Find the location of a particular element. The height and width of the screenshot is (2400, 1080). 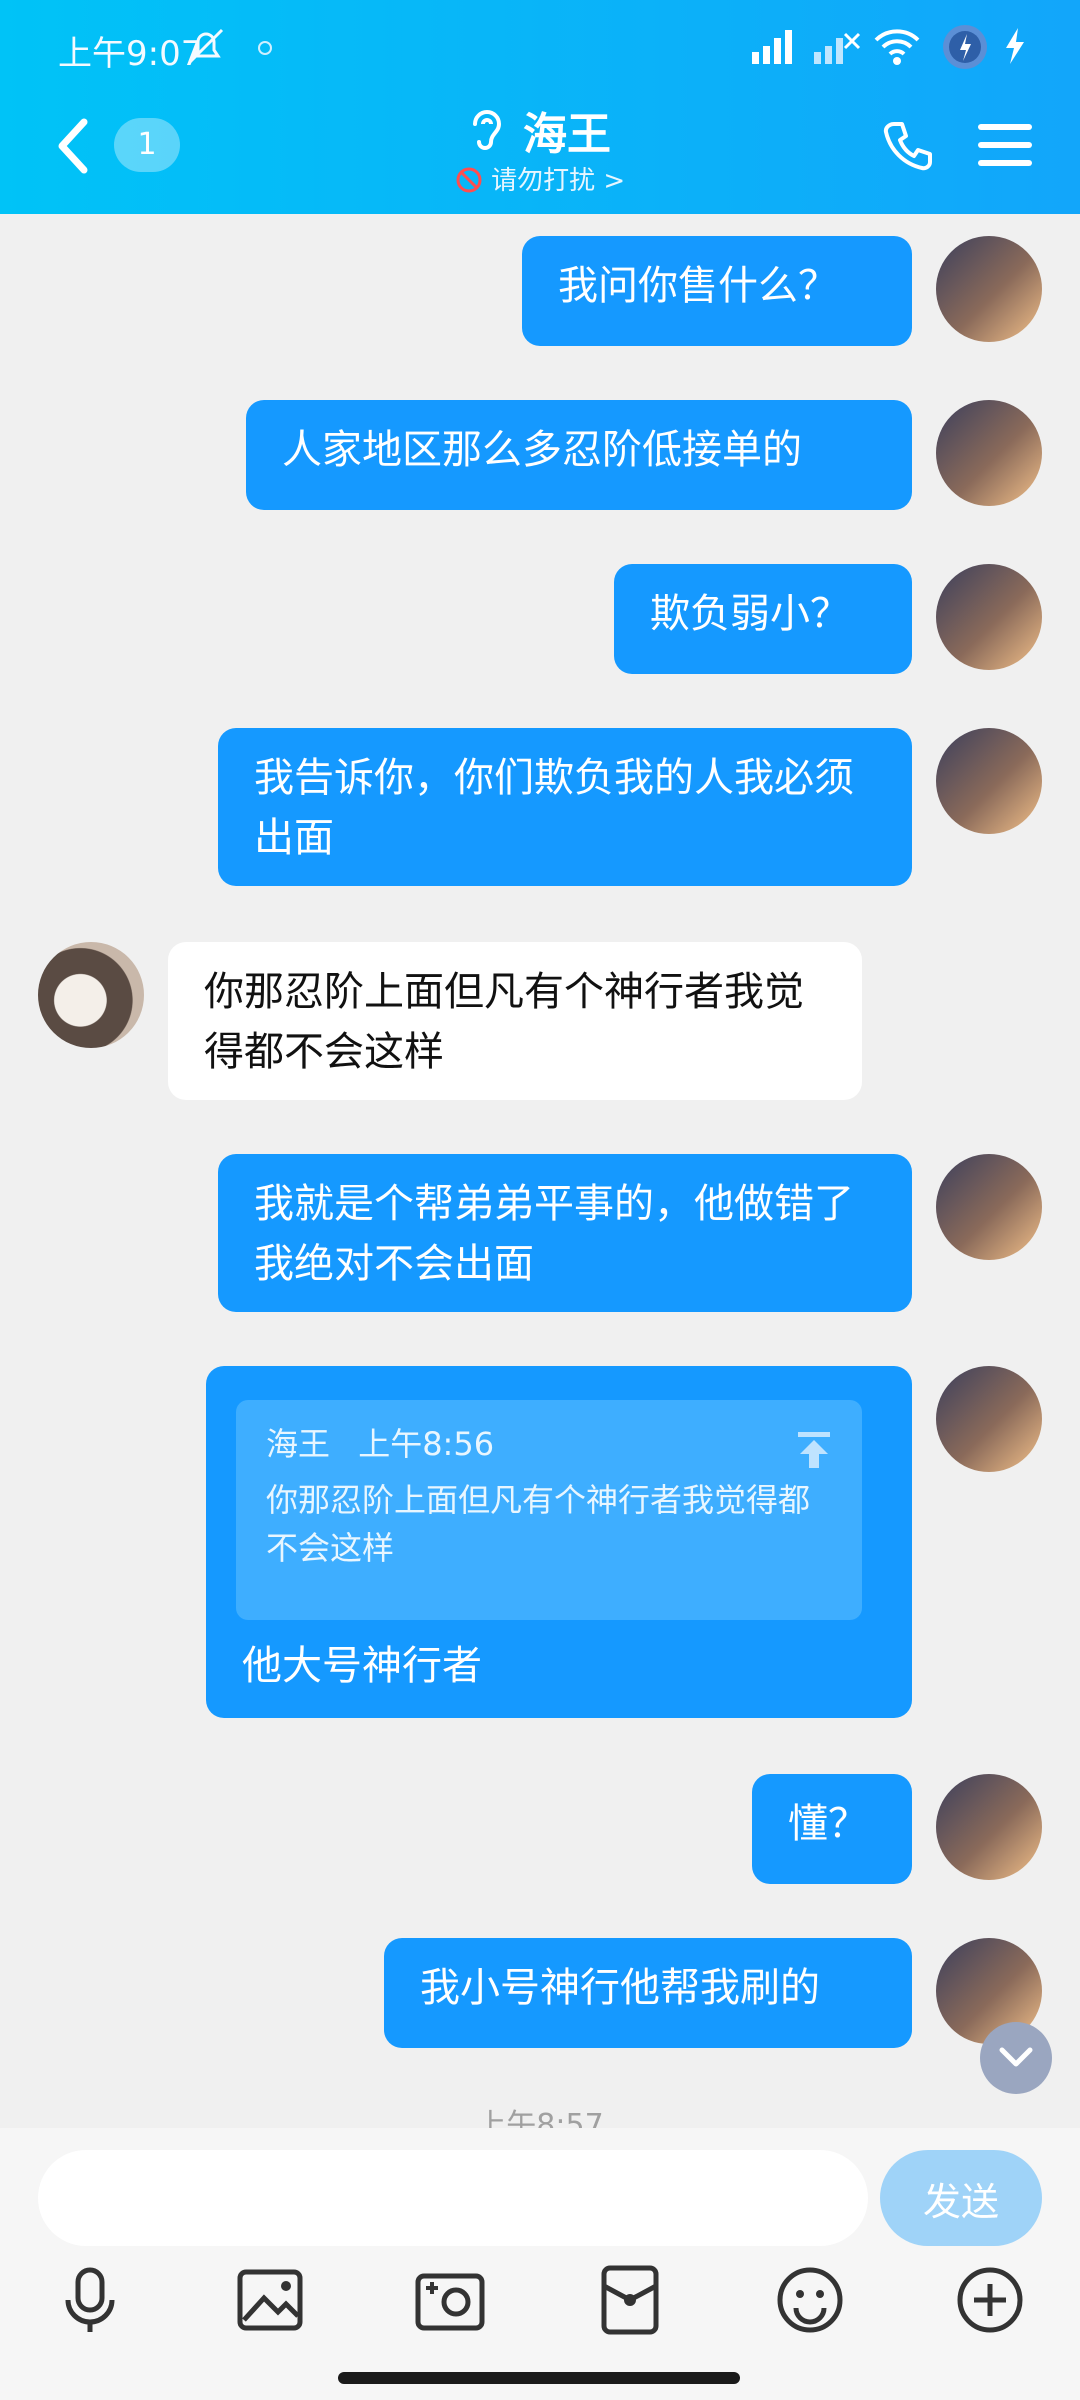

image-icon is located at coordinates (270, 2300).